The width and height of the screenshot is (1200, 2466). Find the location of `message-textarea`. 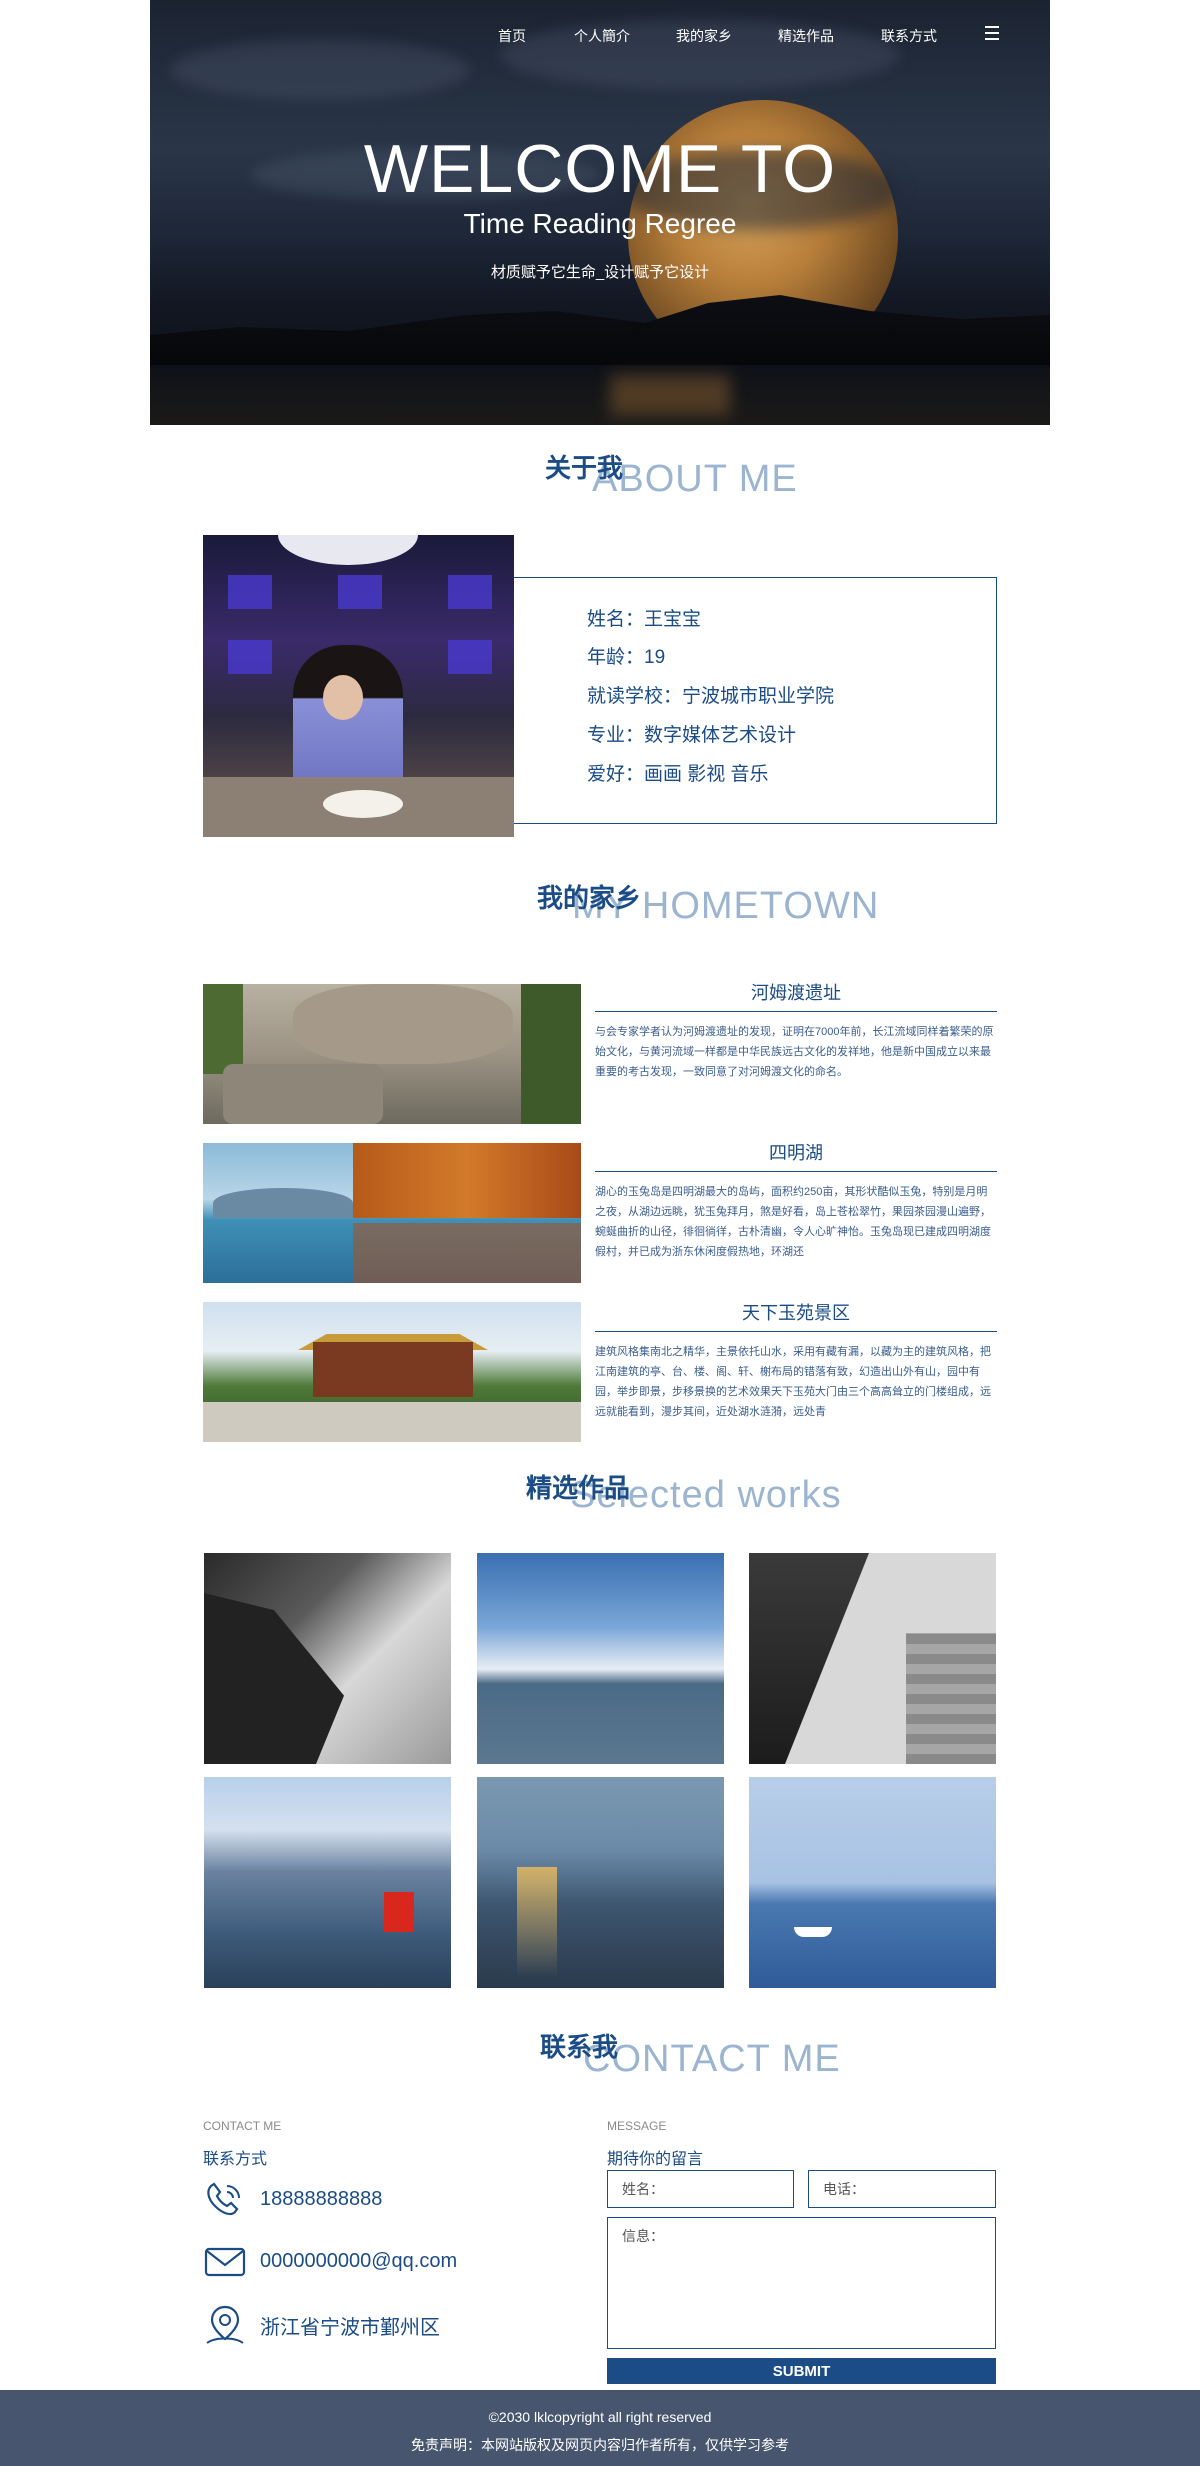

message-textarea is located at coordinates (801, 2283).